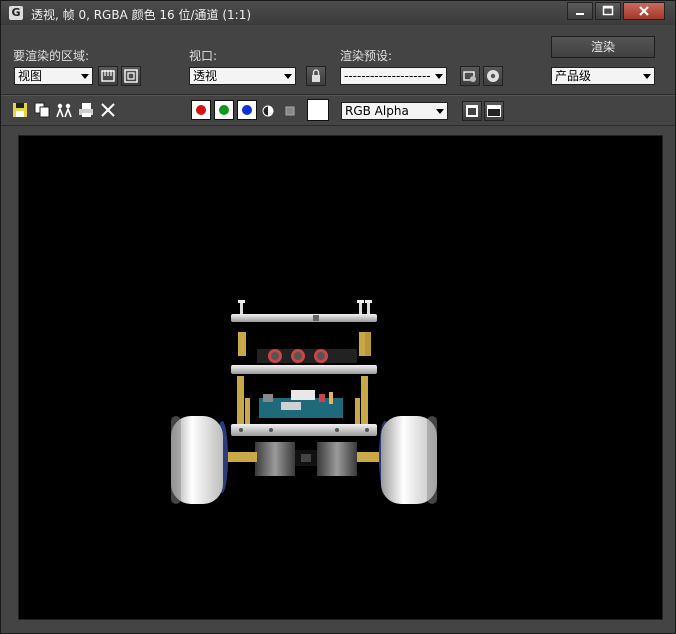 This screenshot has height=634, width=676. I want to click on copy-image-icon, so click(42, 110).